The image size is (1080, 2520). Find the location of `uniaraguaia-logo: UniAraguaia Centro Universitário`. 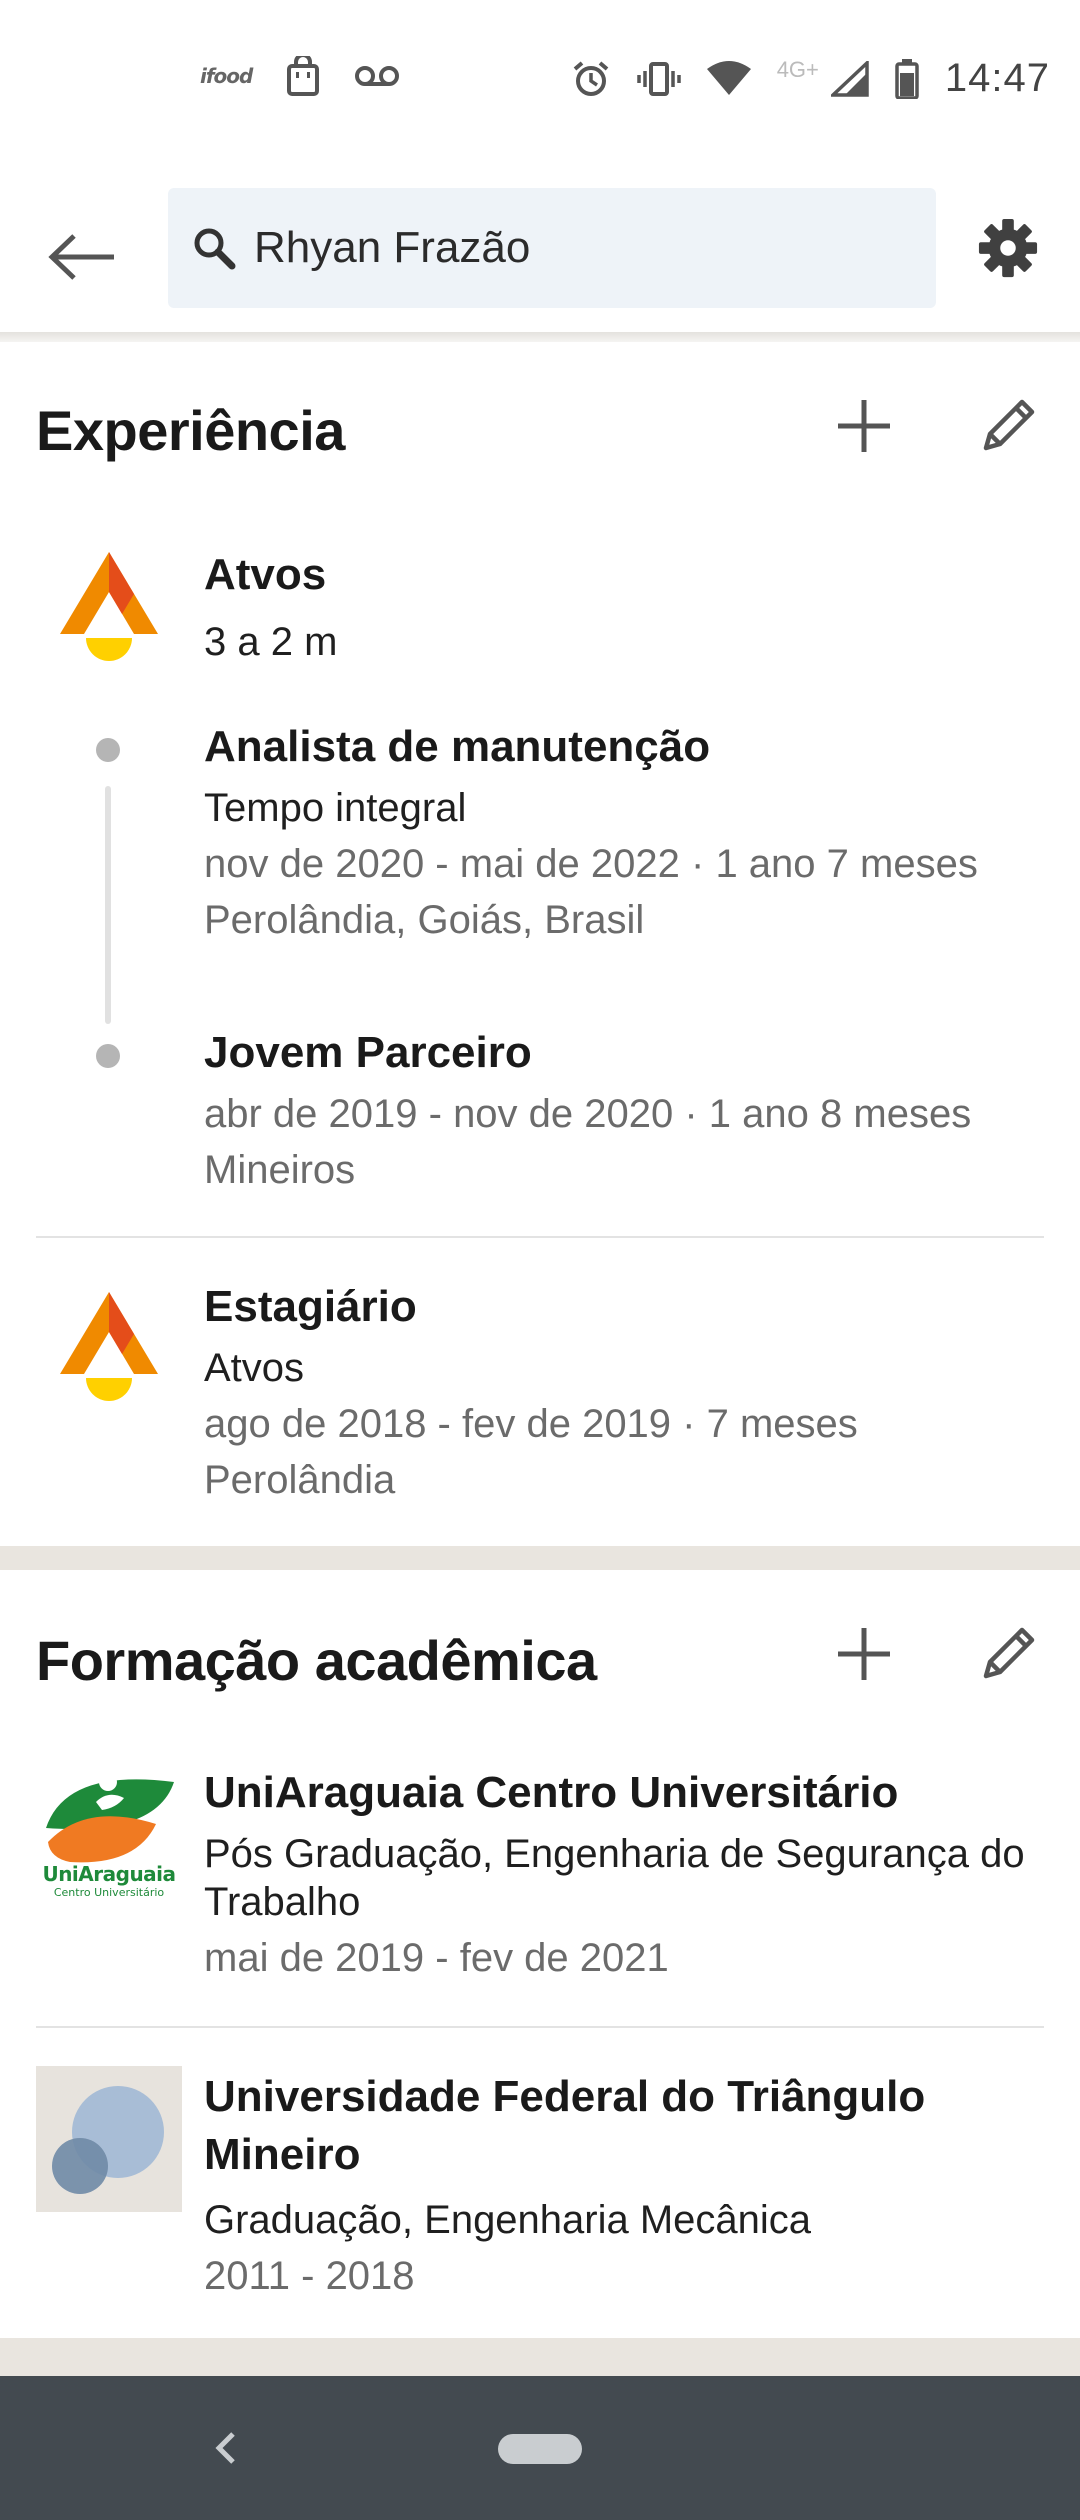

uniaraguaia-logo: UniAraguaia Centro Universitário is located at coordinates (109, 1835).